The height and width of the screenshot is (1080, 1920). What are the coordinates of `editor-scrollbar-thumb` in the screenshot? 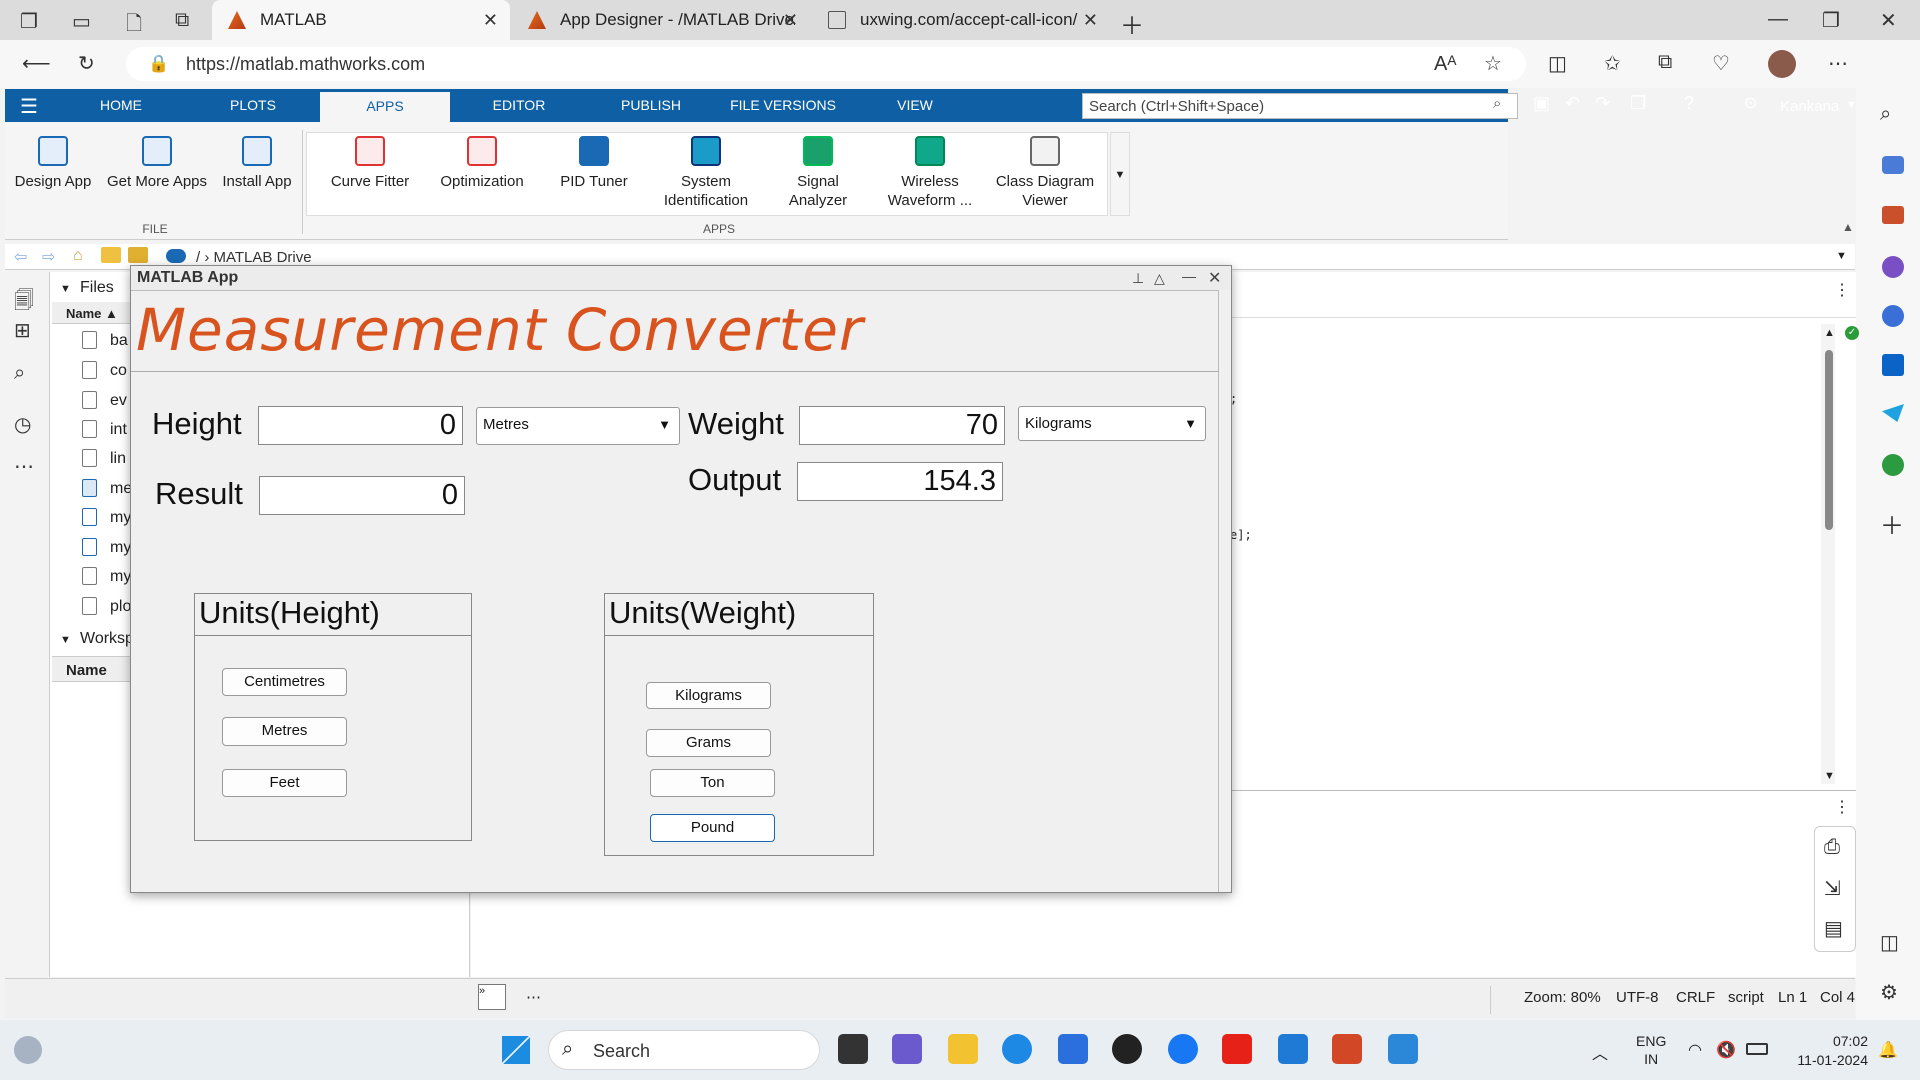 It's located at (1829, 440).